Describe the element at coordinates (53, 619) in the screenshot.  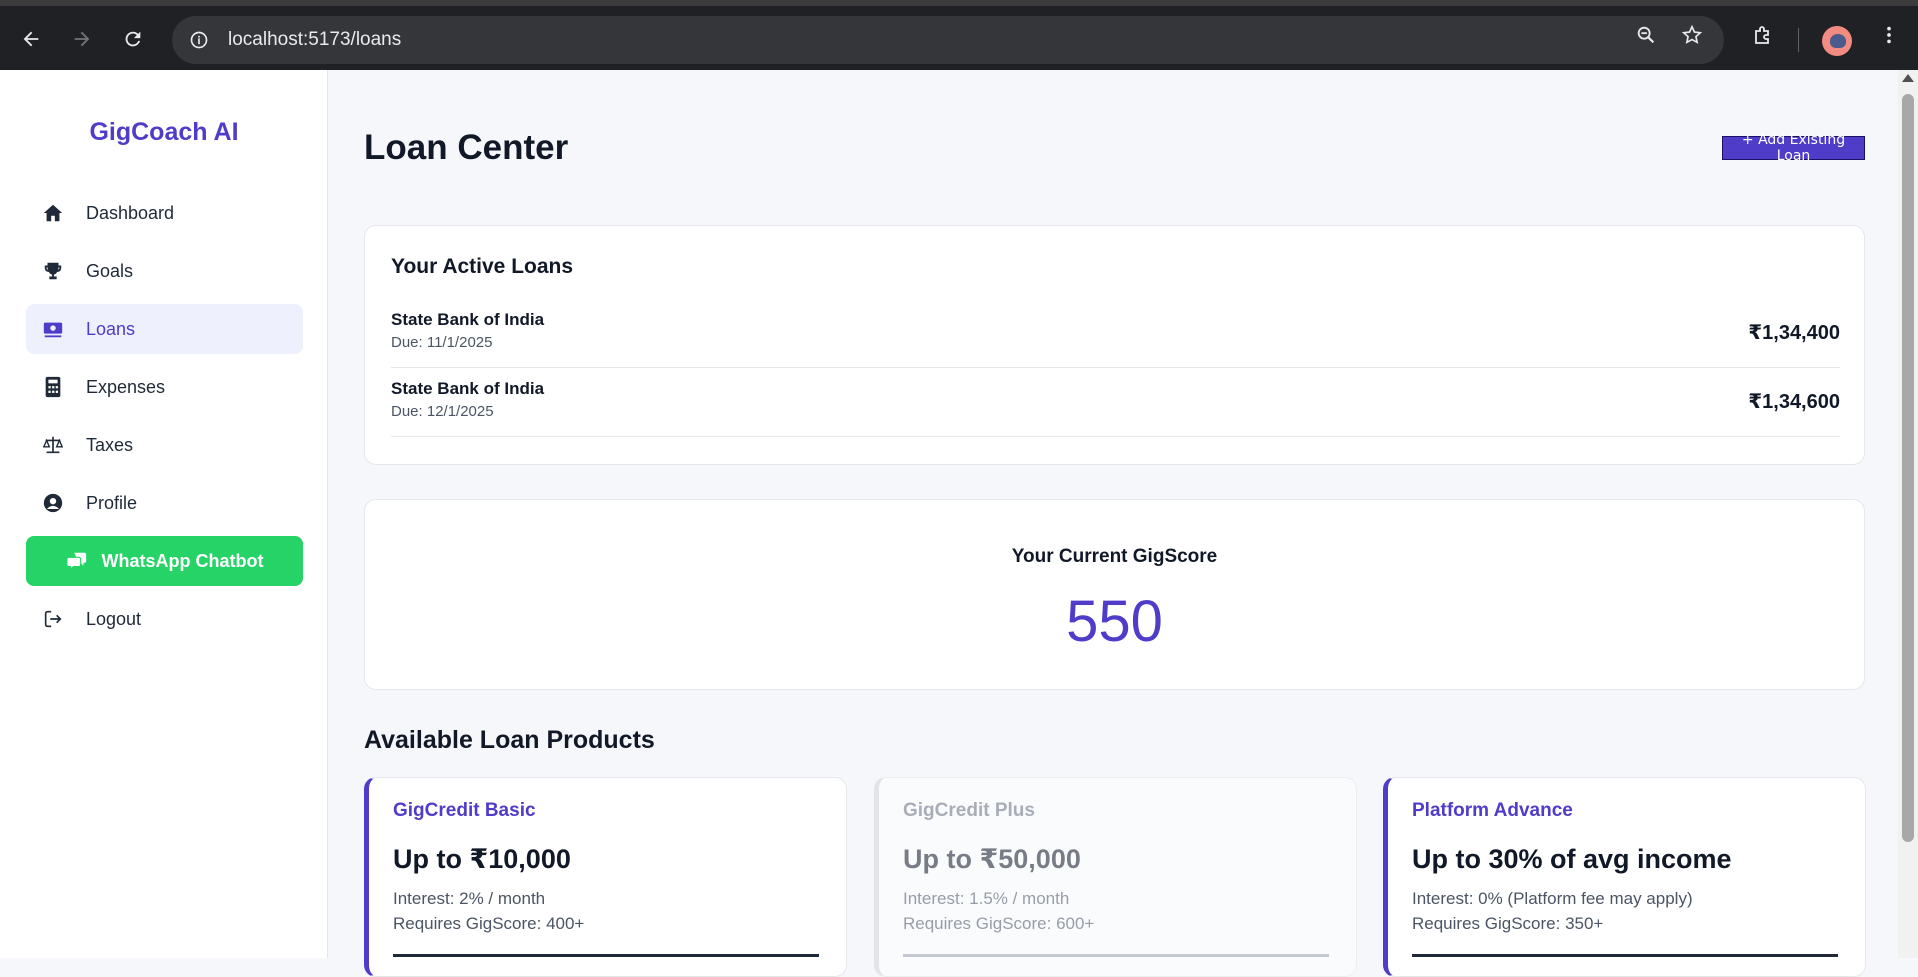
I see `logout-icon` at that location.